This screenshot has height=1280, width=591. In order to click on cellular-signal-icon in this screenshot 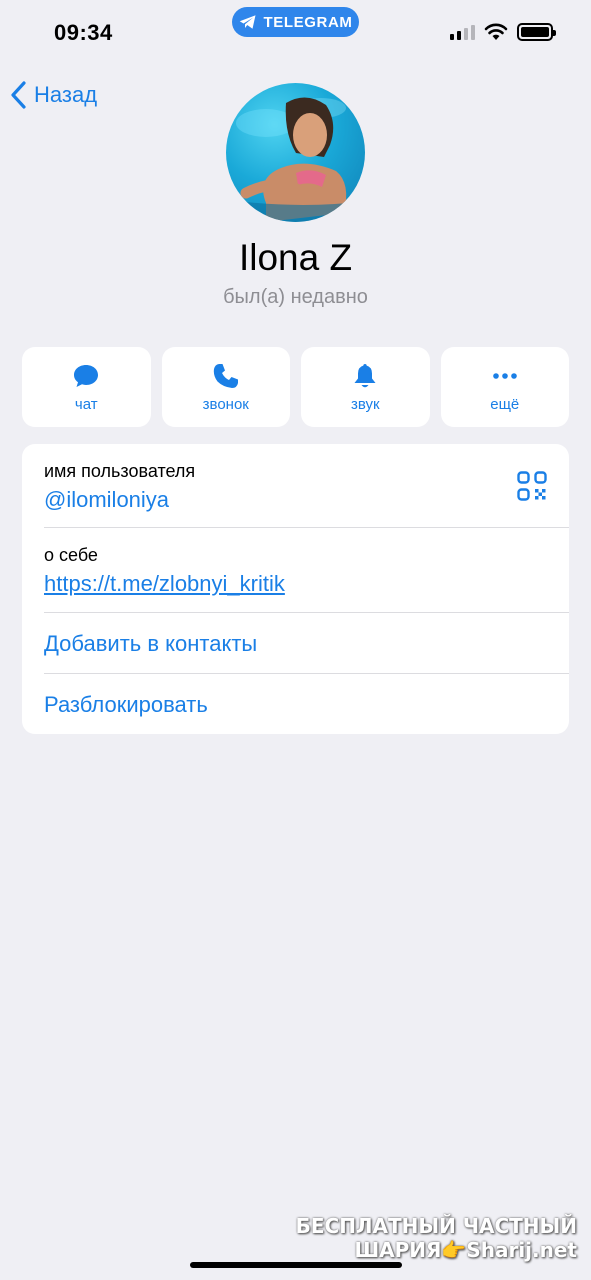, I will do `click(462, 32)`.